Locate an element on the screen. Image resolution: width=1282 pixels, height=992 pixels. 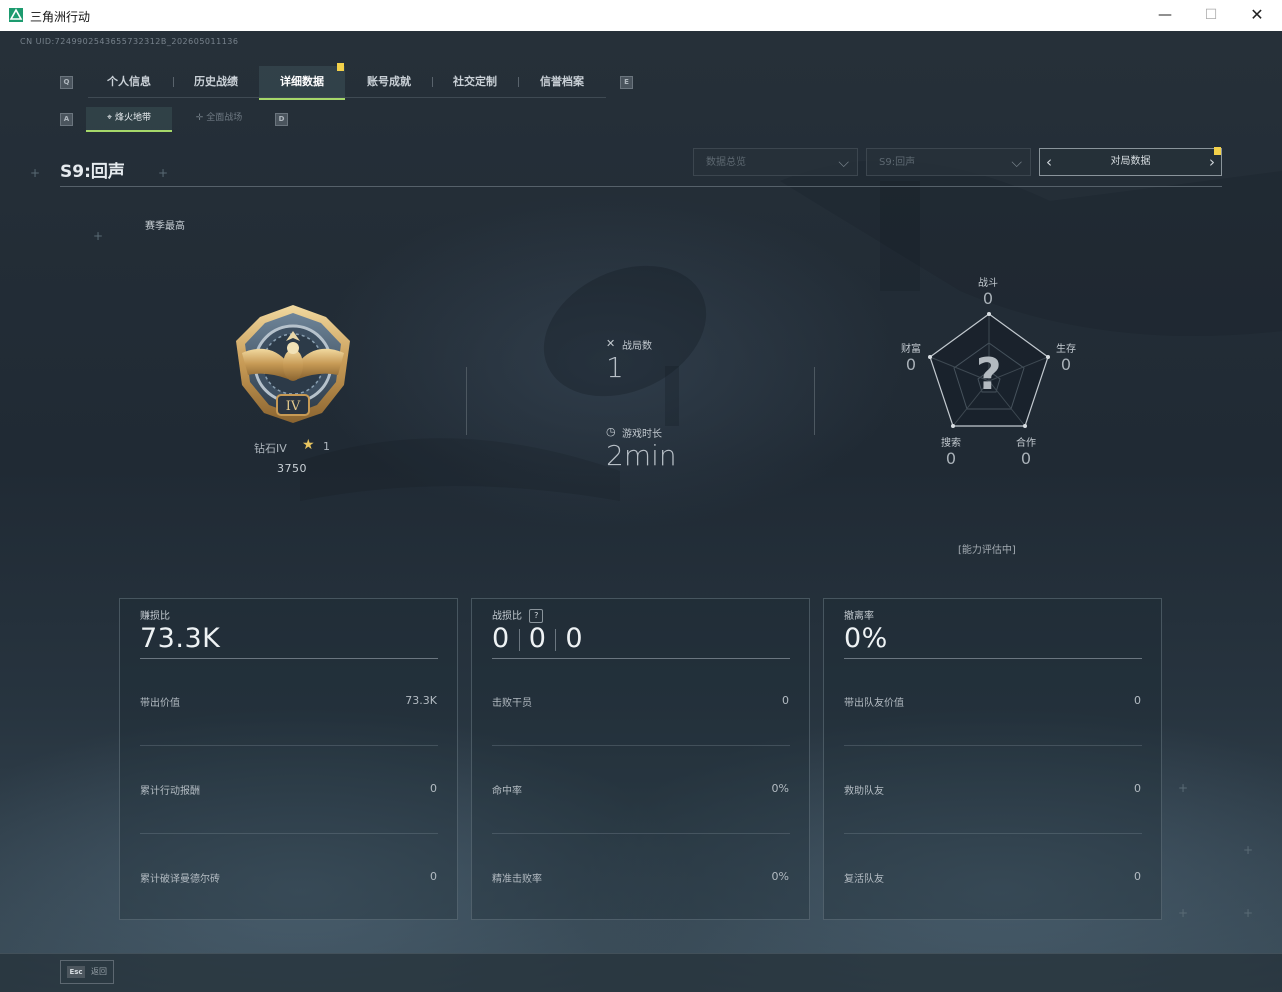
dropdown-value: S9:回声 is located at coordinates (897, 162).